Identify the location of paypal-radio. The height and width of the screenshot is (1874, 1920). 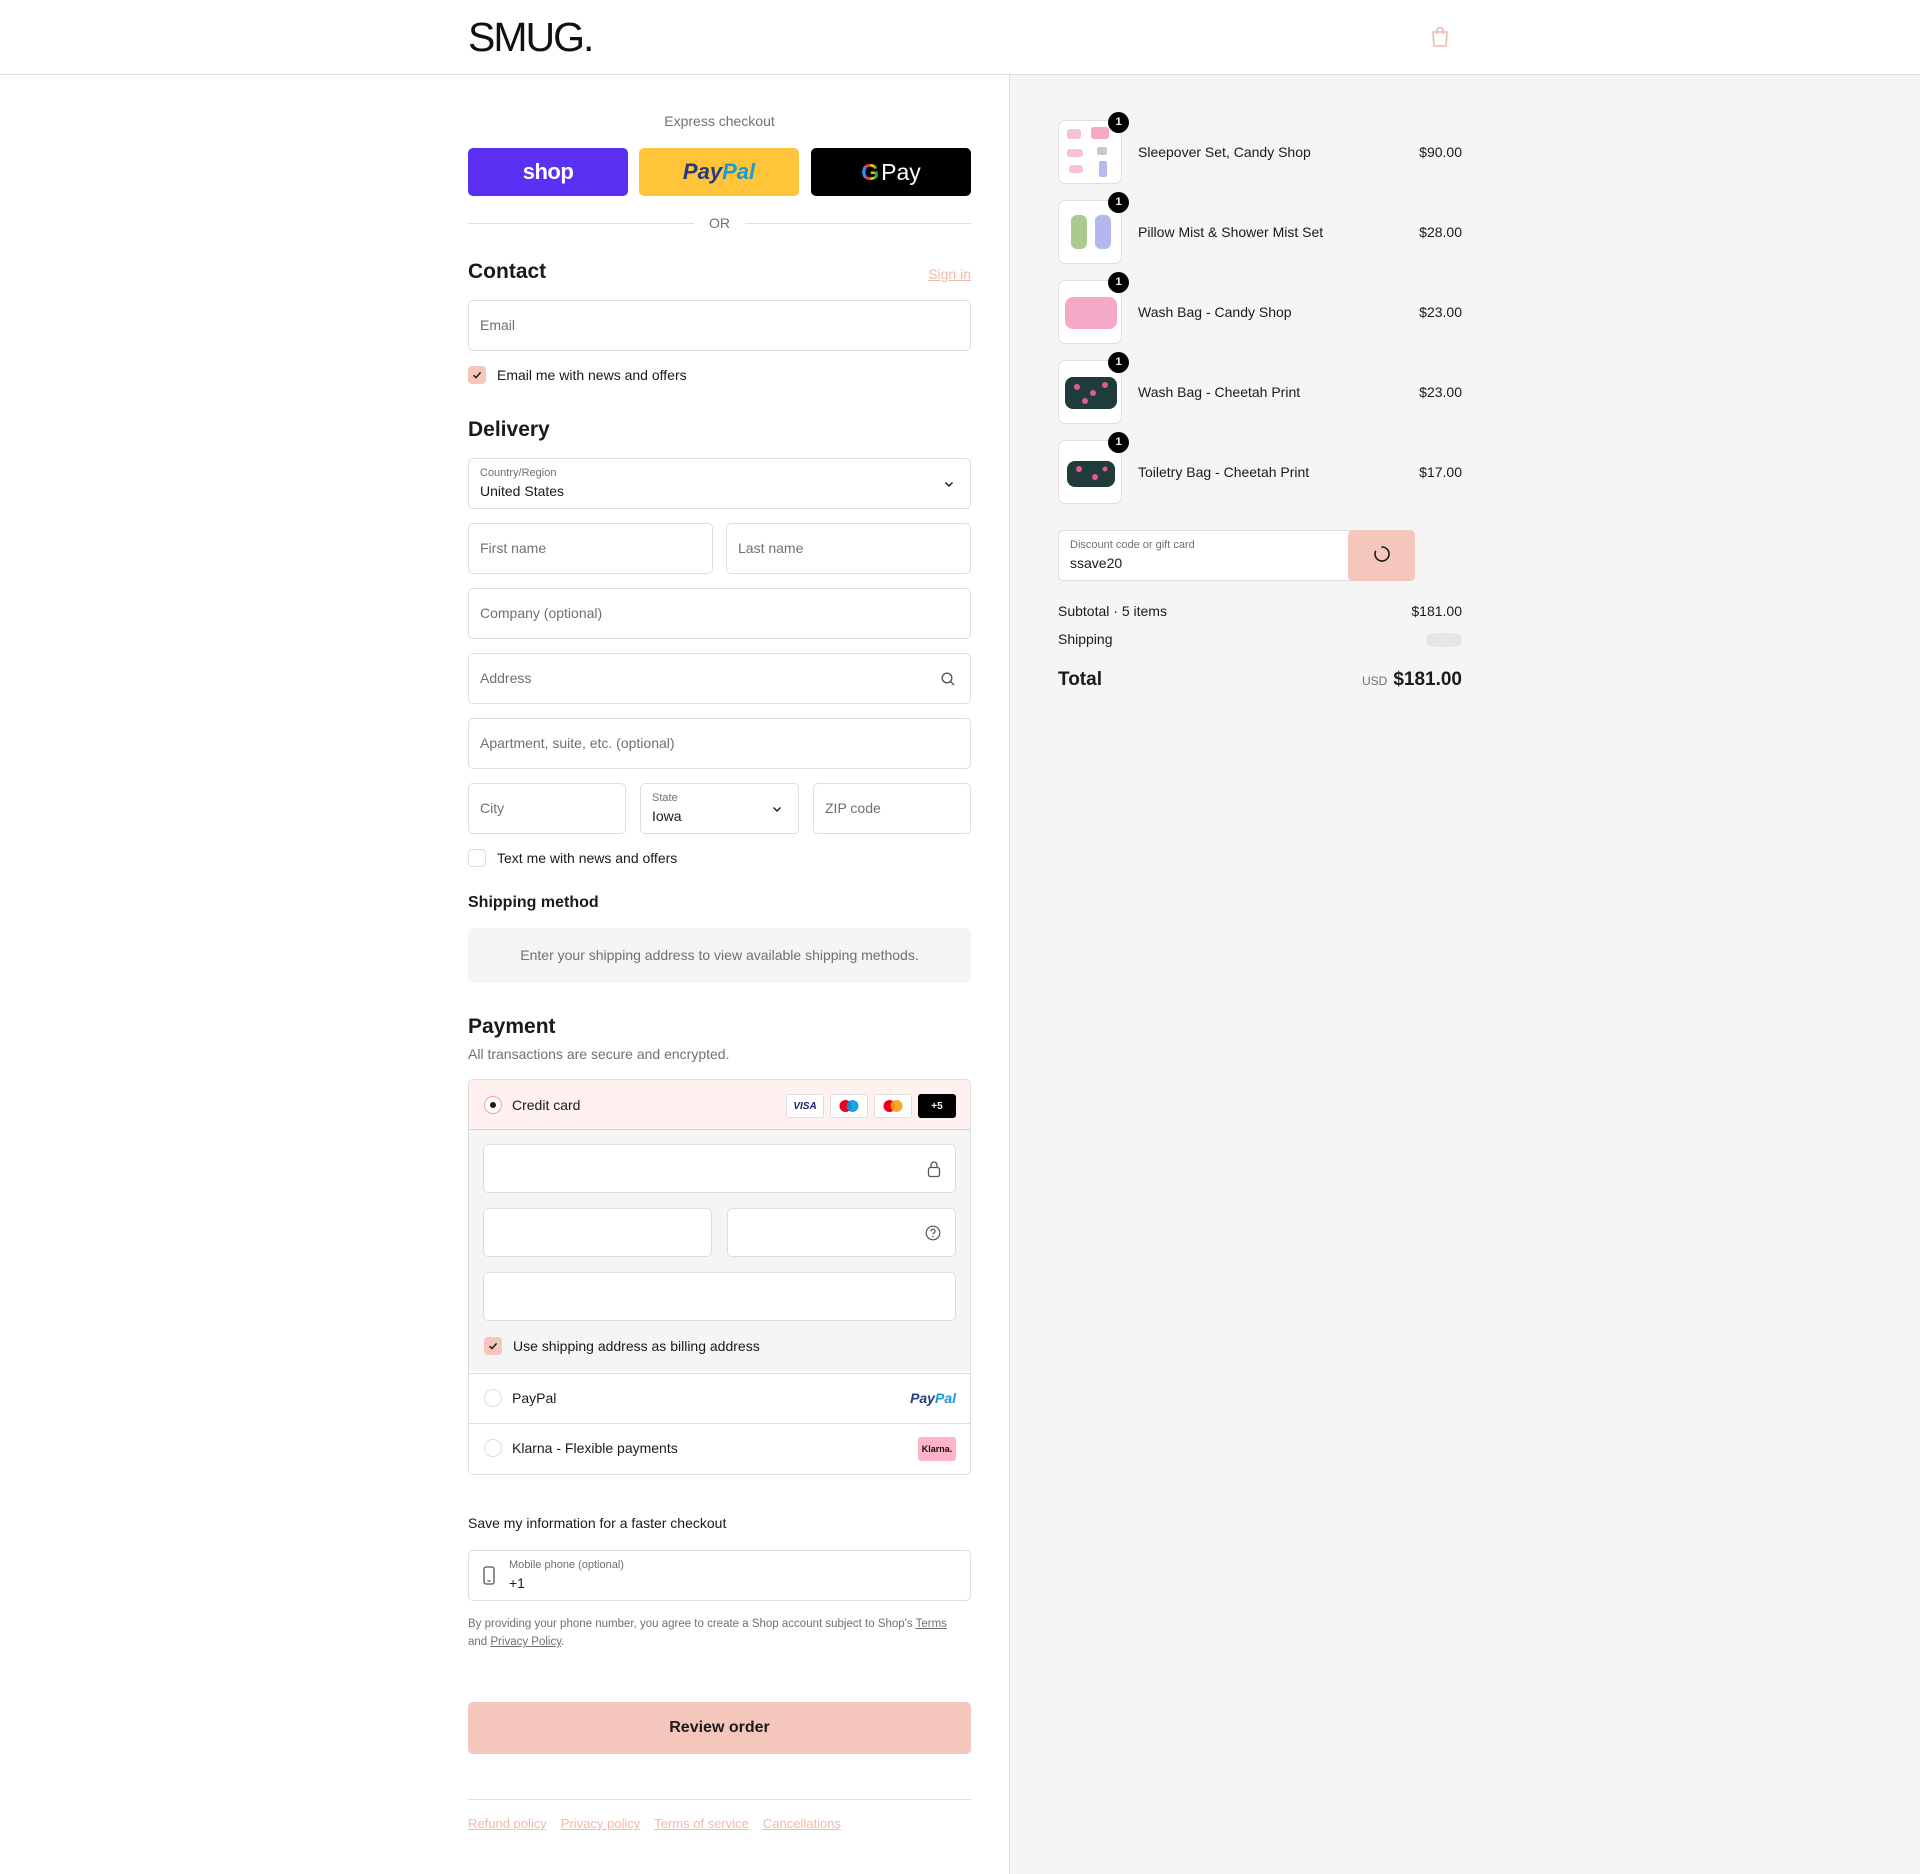
(493, 1398).